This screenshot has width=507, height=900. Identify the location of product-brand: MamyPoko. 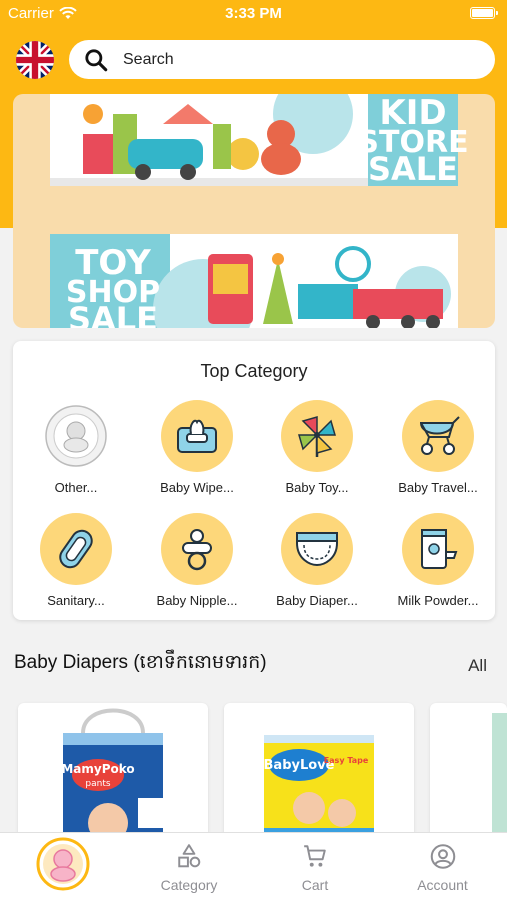
(97, 769).